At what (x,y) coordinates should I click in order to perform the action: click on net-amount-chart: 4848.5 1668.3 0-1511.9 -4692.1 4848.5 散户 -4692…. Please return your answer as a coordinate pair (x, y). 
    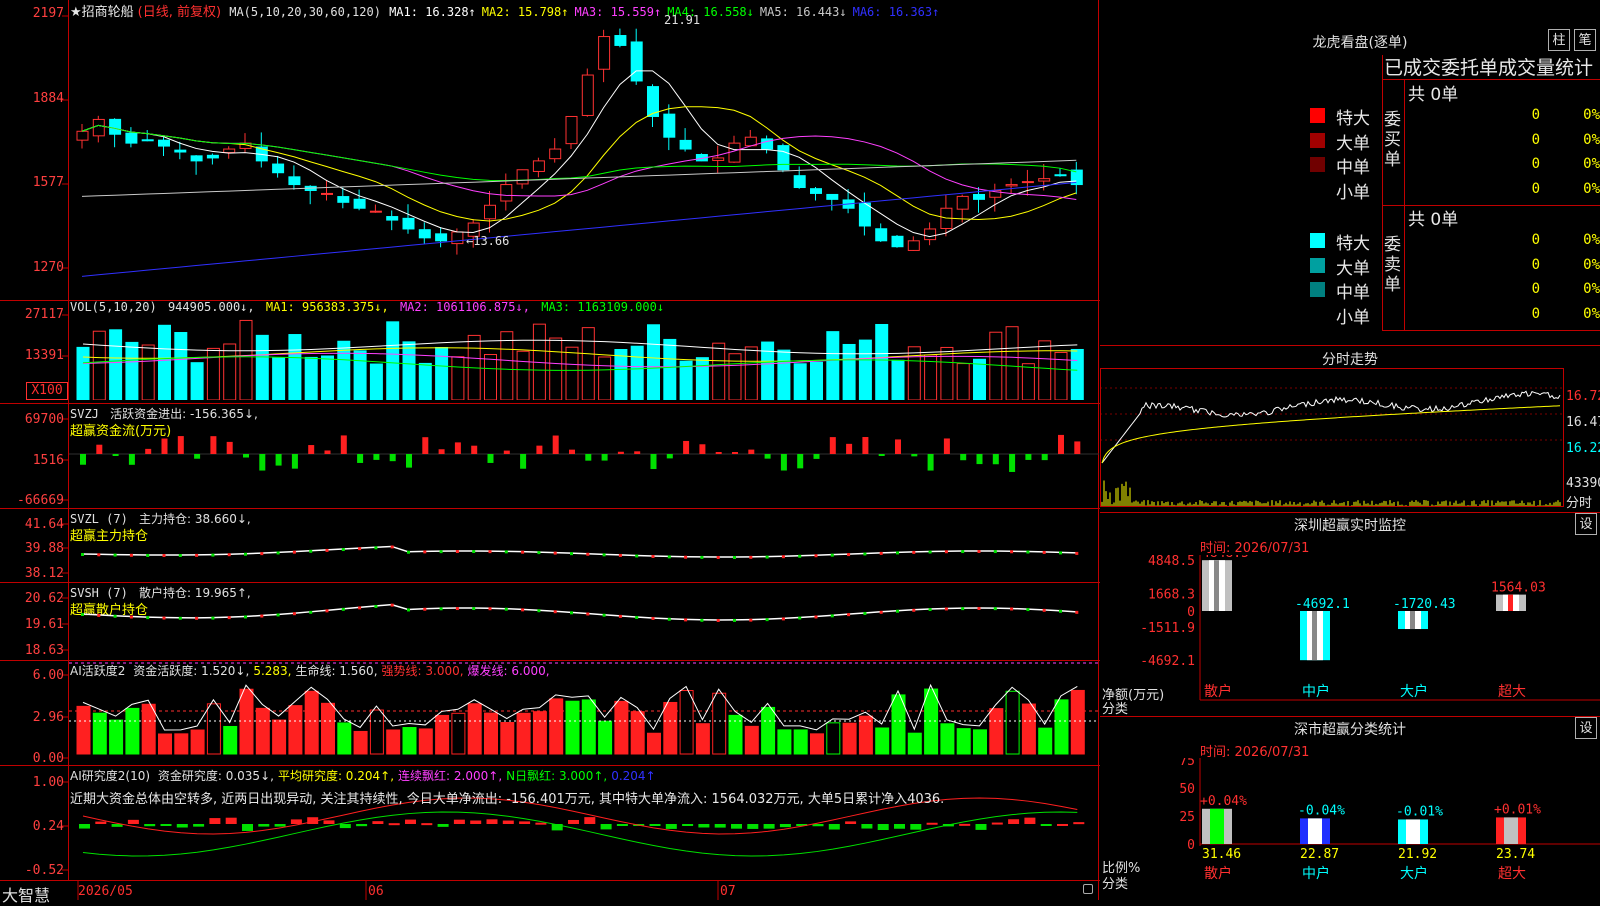
    Looking at the image, I should click on (1350, 630).